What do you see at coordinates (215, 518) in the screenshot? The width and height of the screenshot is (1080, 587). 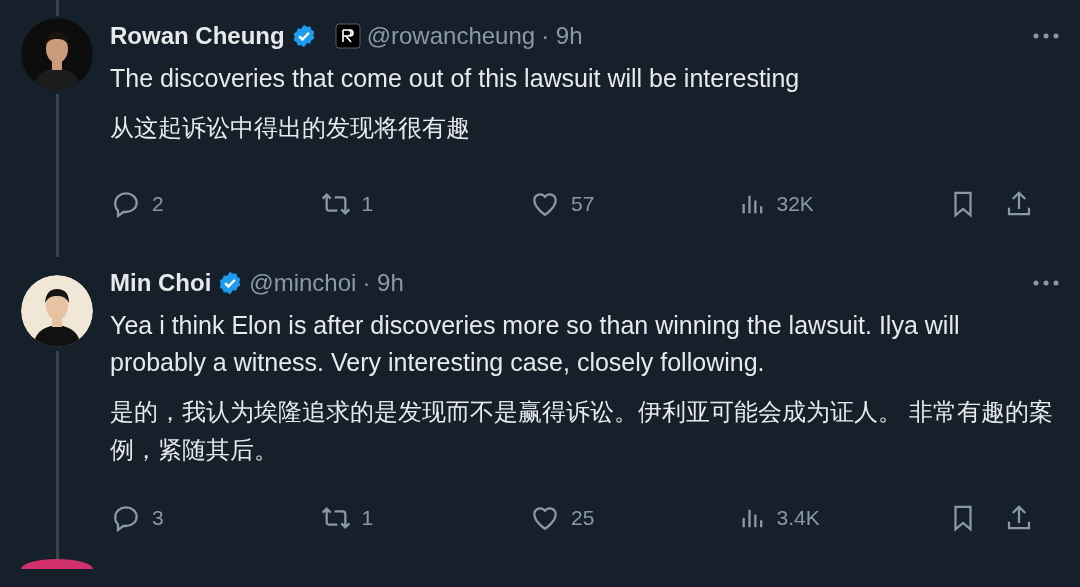 I see `reply-button: 3` at bounding box center [215, 518].